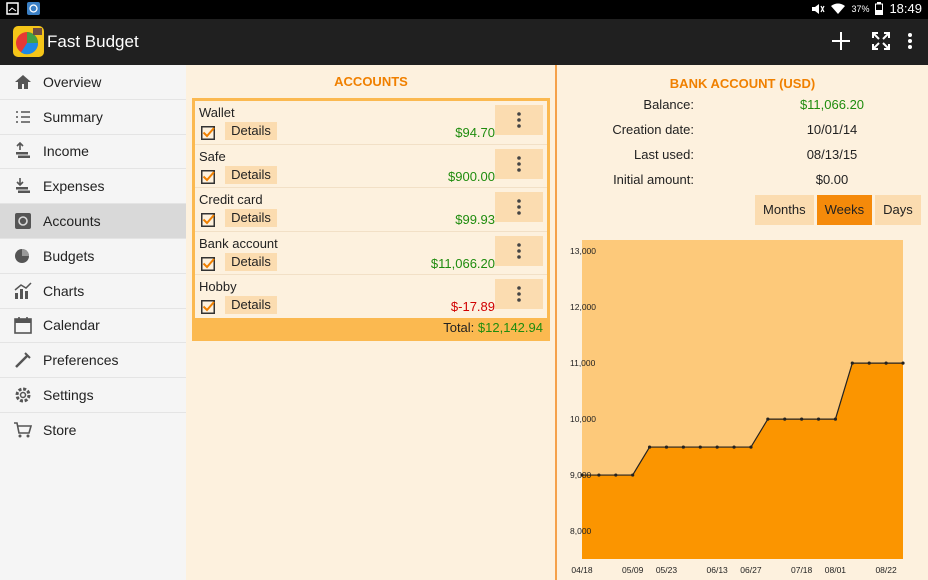  I want to click on account-row-bank-account: Bank account Details $11,066.20, so click(371, 254).